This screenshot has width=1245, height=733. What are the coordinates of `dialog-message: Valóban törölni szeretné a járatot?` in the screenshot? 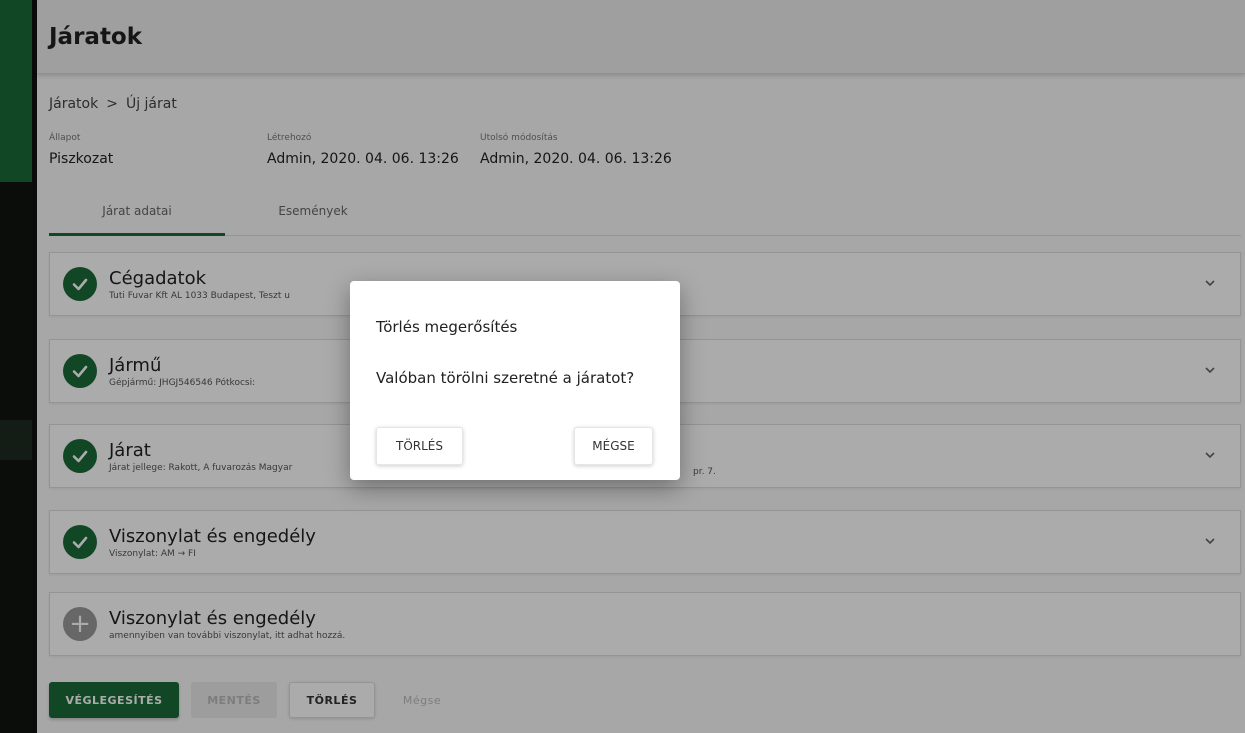 It's located at (505, 378).